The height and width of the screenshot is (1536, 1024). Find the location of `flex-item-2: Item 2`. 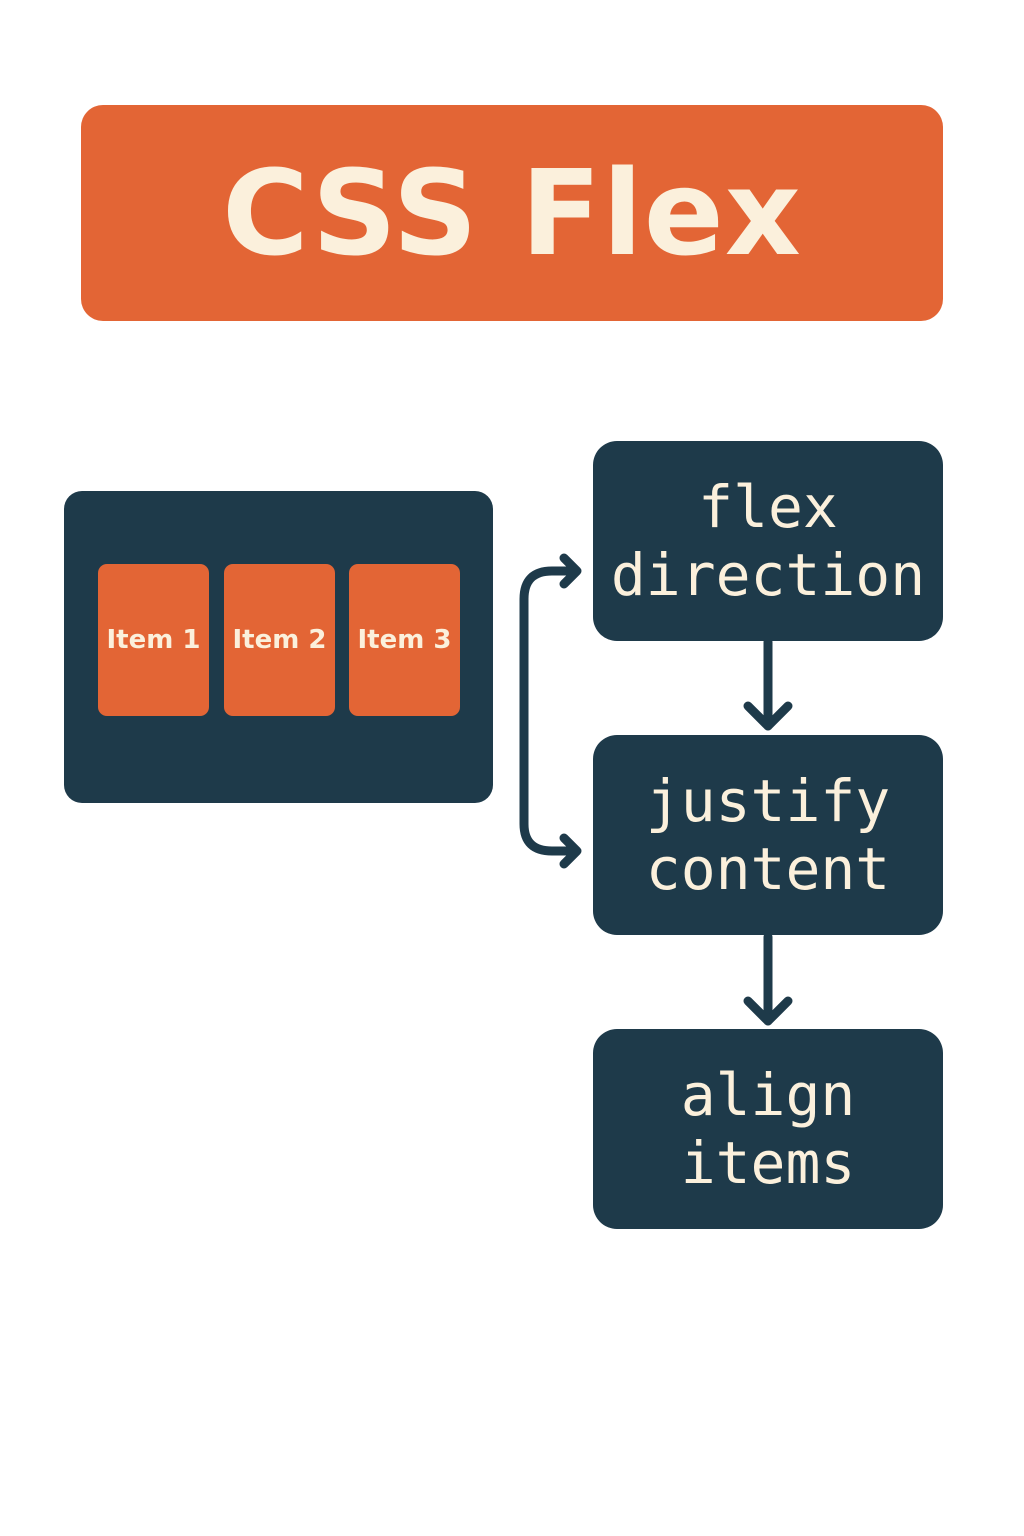

flex-item-2: Item 2 is located at coordinates (279, 640).